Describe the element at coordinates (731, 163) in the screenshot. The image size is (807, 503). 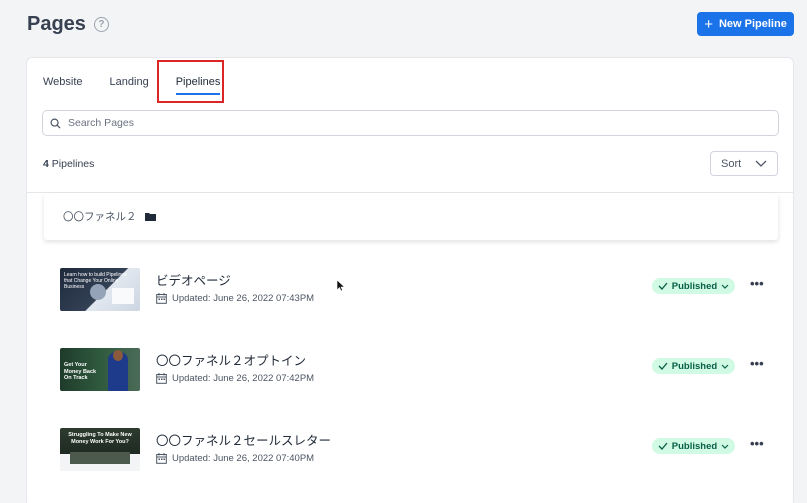
I see `sort-label: Sort` at that location.